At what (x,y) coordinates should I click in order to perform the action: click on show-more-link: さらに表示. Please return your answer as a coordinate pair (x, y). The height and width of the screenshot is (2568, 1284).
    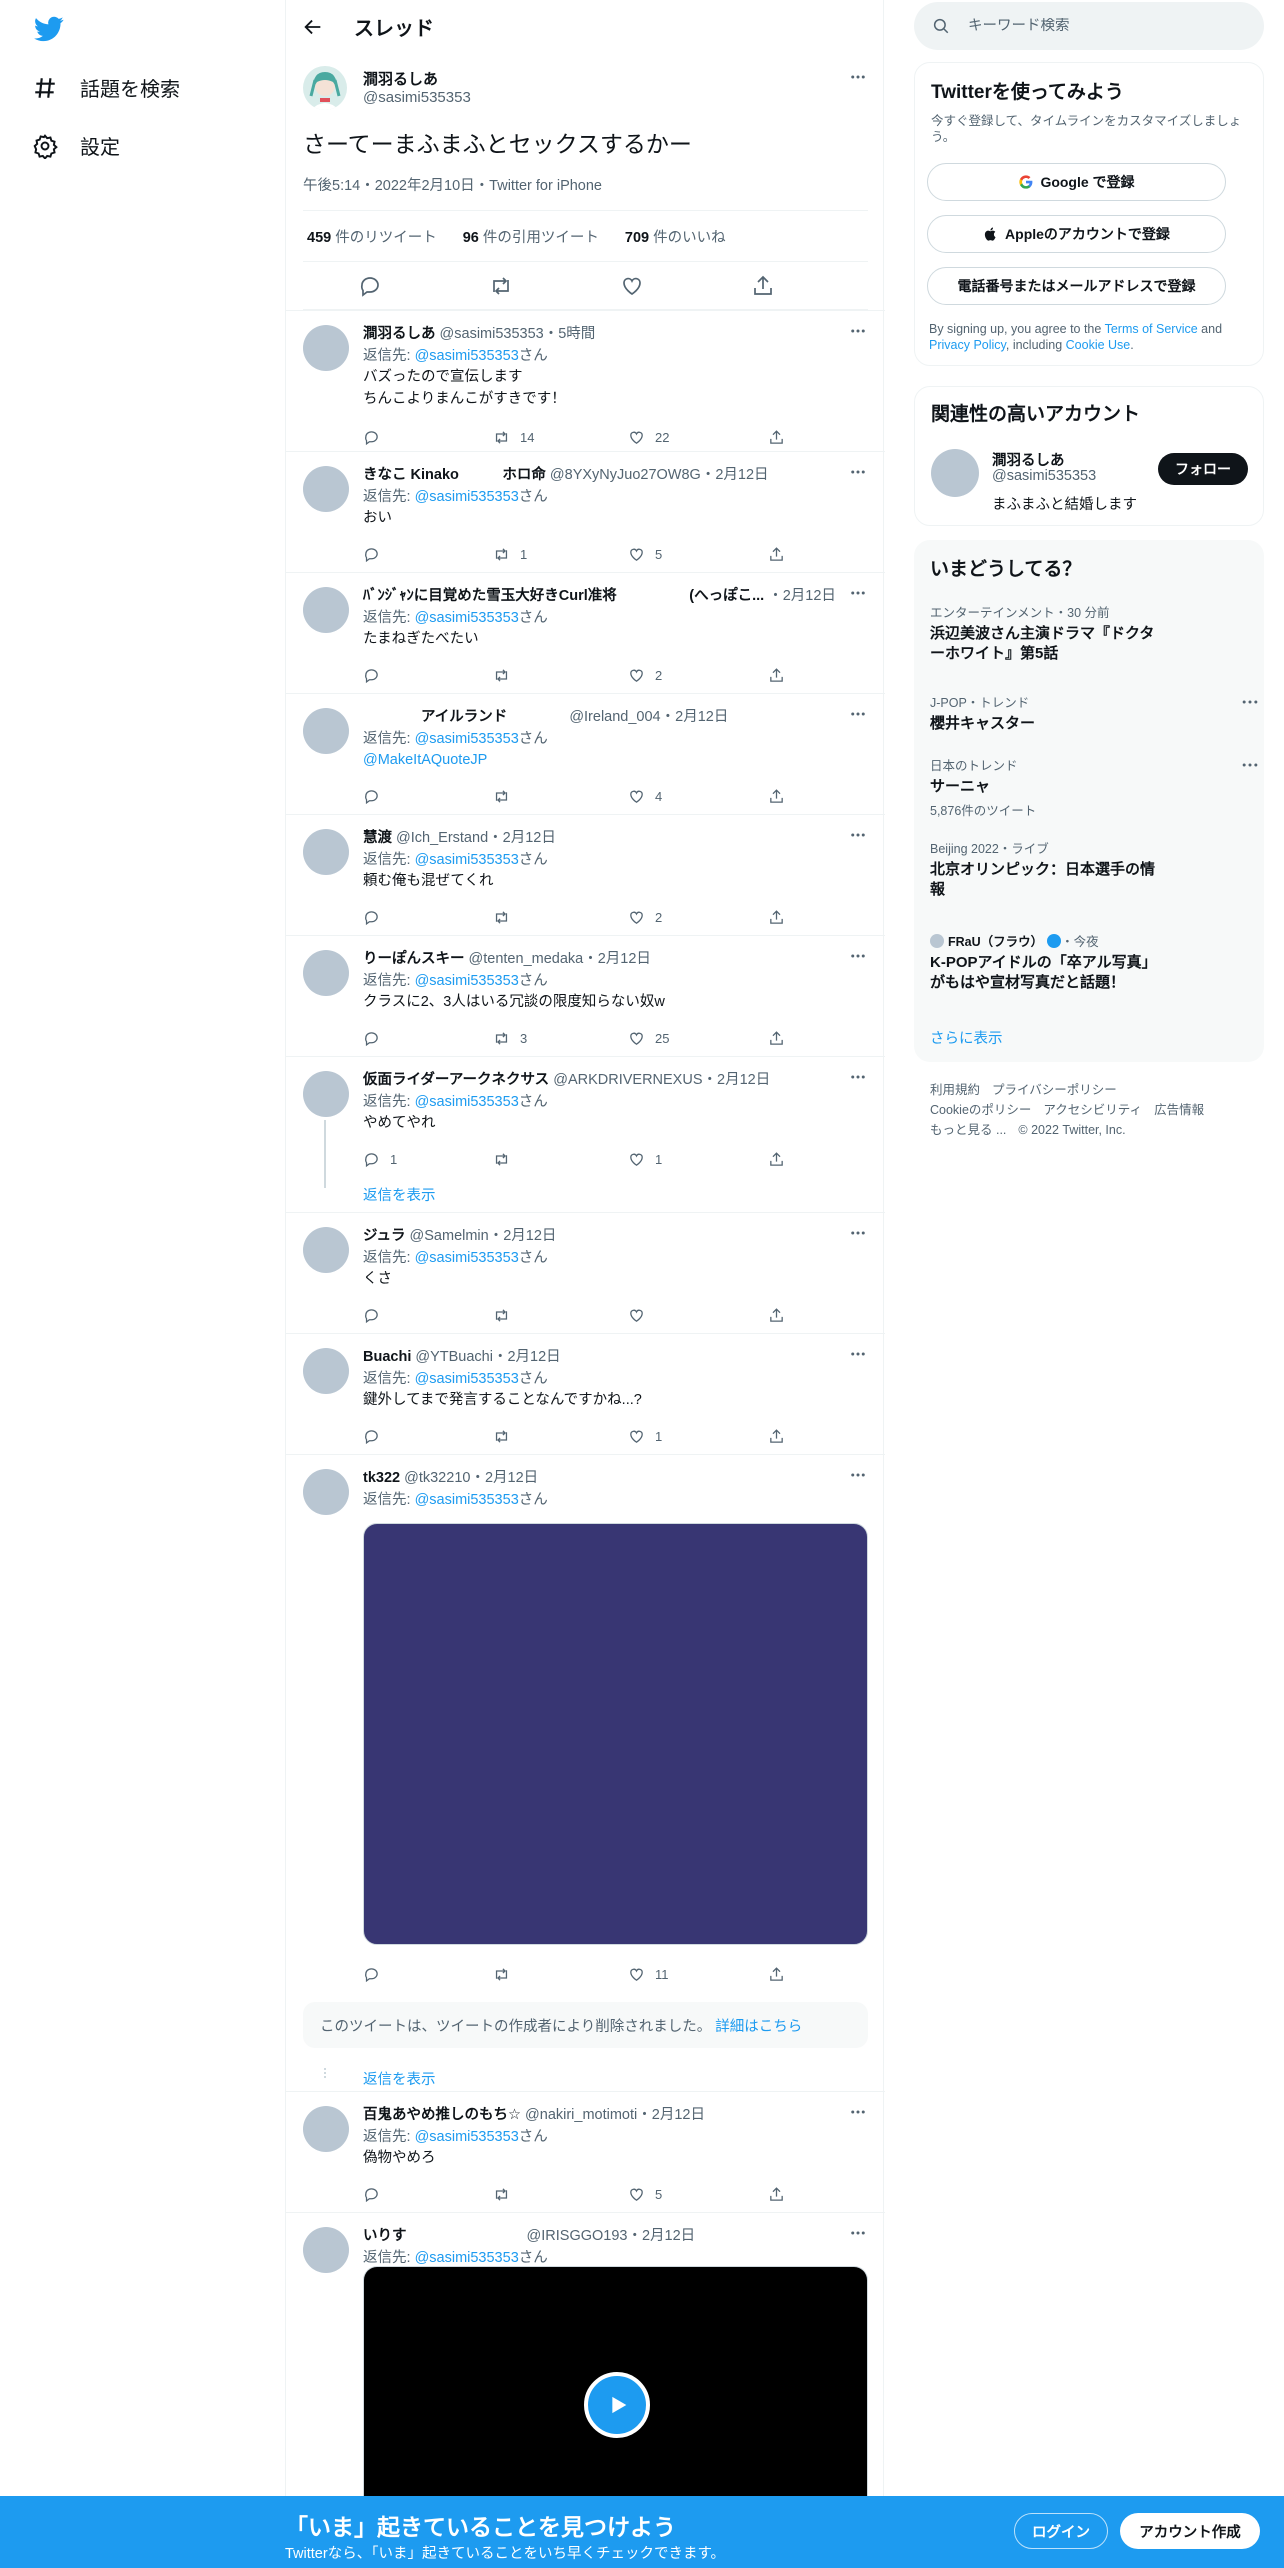
    Looking at the image, I should click on (966, 1037).